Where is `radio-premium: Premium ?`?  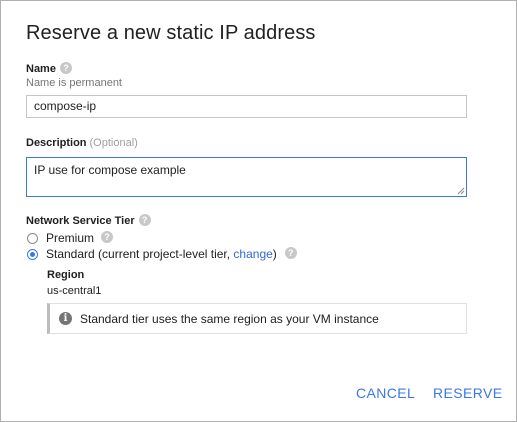
radio-premium: Premium ? is located at coordinates (70, 238).